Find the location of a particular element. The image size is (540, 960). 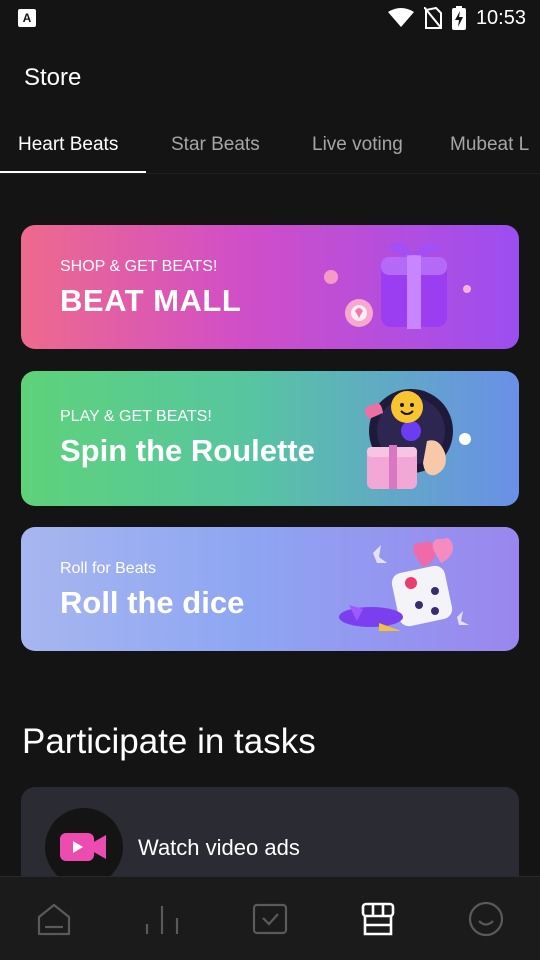

tab-mubeat-l: Mubeat L is located at coordinates (486, 150).